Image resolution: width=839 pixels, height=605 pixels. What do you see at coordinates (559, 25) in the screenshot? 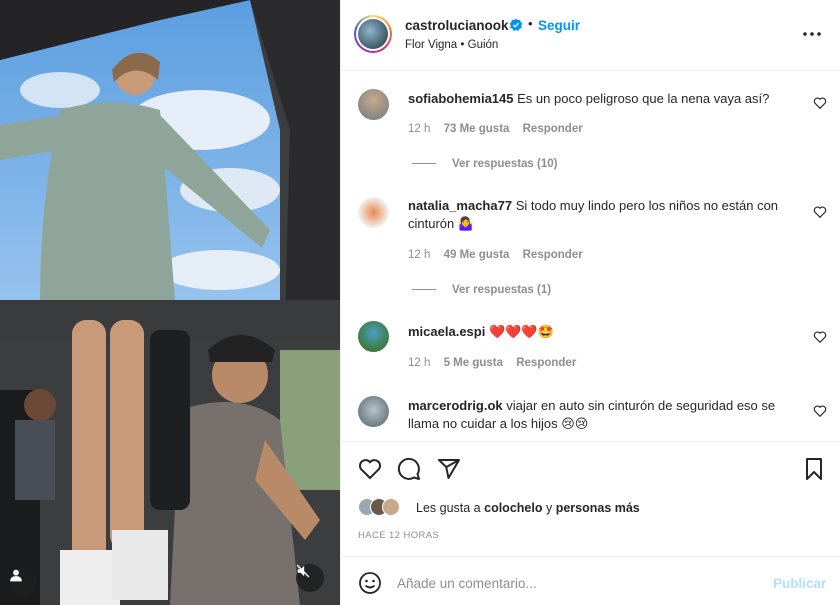
I see `follow-button: Seguir` at bounding box center [559, 25].